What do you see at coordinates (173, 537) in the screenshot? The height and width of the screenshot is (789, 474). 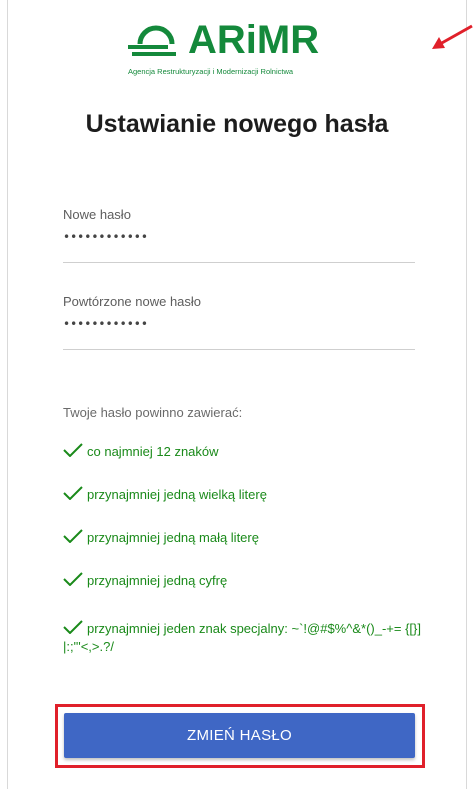 I see `requirement-text: przynajmniej jedną małą literę` at bounding box center [173, 537].